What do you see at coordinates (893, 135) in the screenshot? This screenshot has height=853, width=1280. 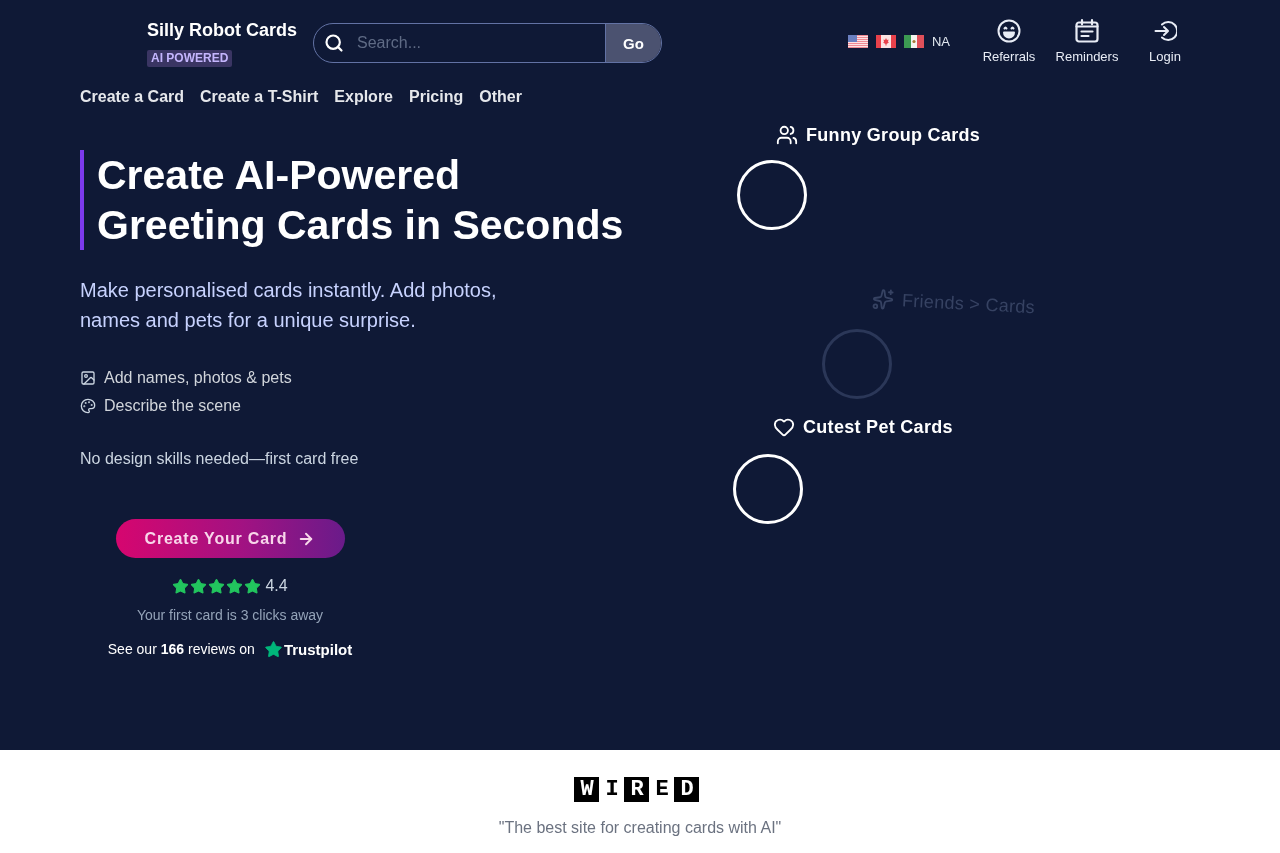 I see `slide-title: Funny Group Cards` at bounding box center [893, 135].